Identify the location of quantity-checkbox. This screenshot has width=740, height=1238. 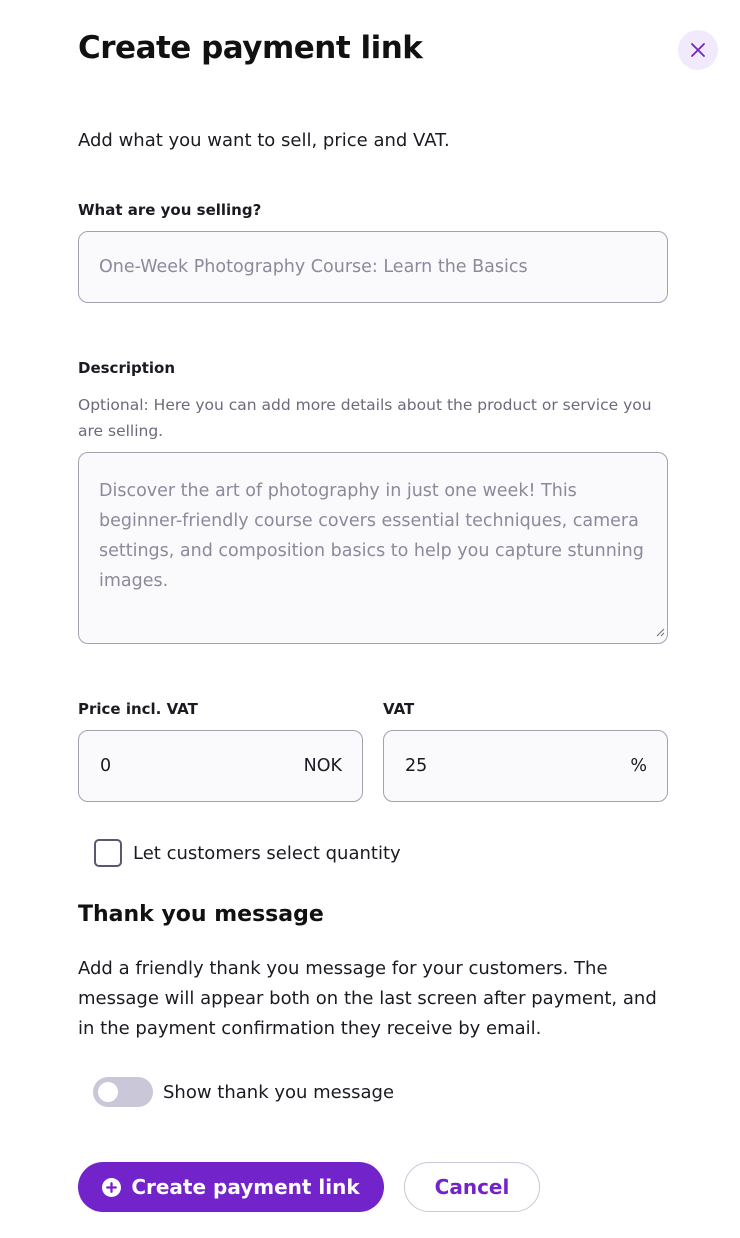
(108, 853).